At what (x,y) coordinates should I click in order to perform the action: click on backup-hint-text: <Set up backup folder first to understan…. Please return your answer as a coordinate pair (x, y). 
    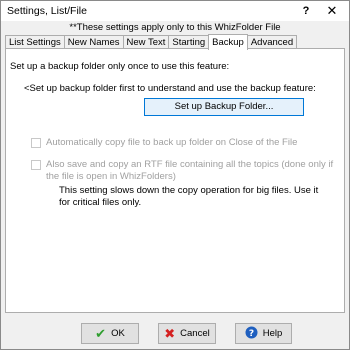
    Looking at the image, I should click on (170, 88).